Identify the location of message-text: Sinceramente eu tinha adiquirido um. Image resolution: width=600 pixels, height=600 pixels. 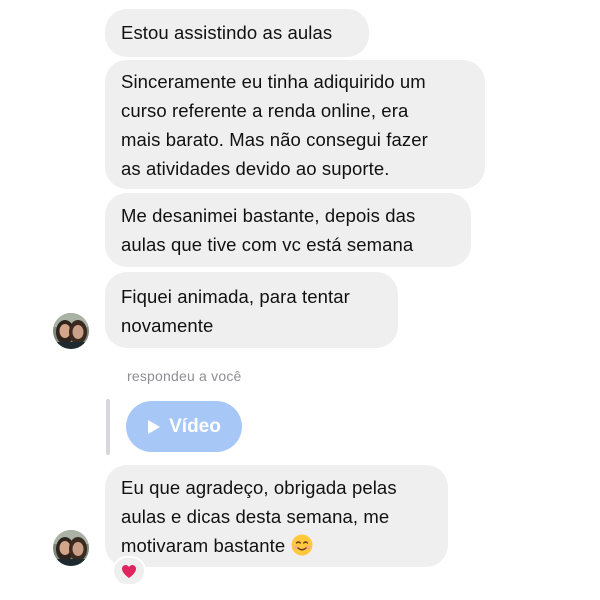
(273, 81).